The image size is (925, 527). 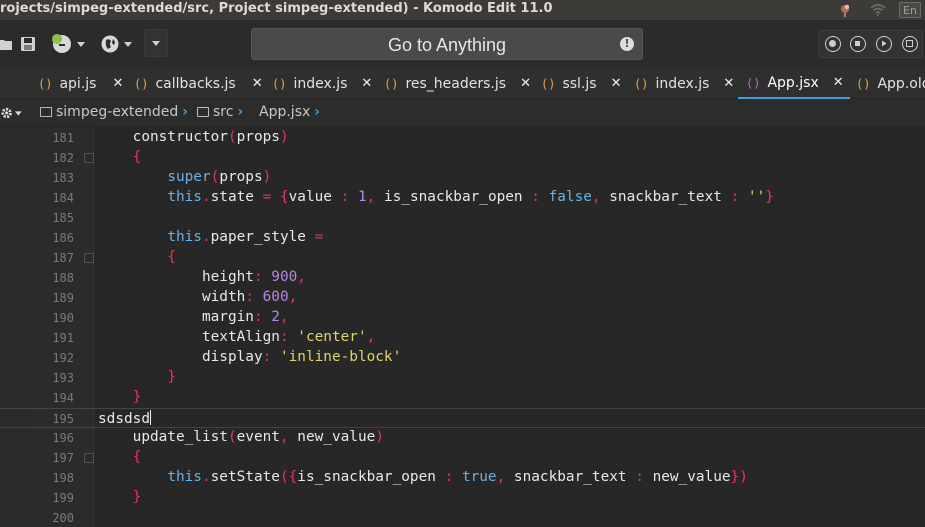 What do you see at coordinates (845, 10) in the screenshot?
I see `notification-icon` at bounding box center [845, 10].